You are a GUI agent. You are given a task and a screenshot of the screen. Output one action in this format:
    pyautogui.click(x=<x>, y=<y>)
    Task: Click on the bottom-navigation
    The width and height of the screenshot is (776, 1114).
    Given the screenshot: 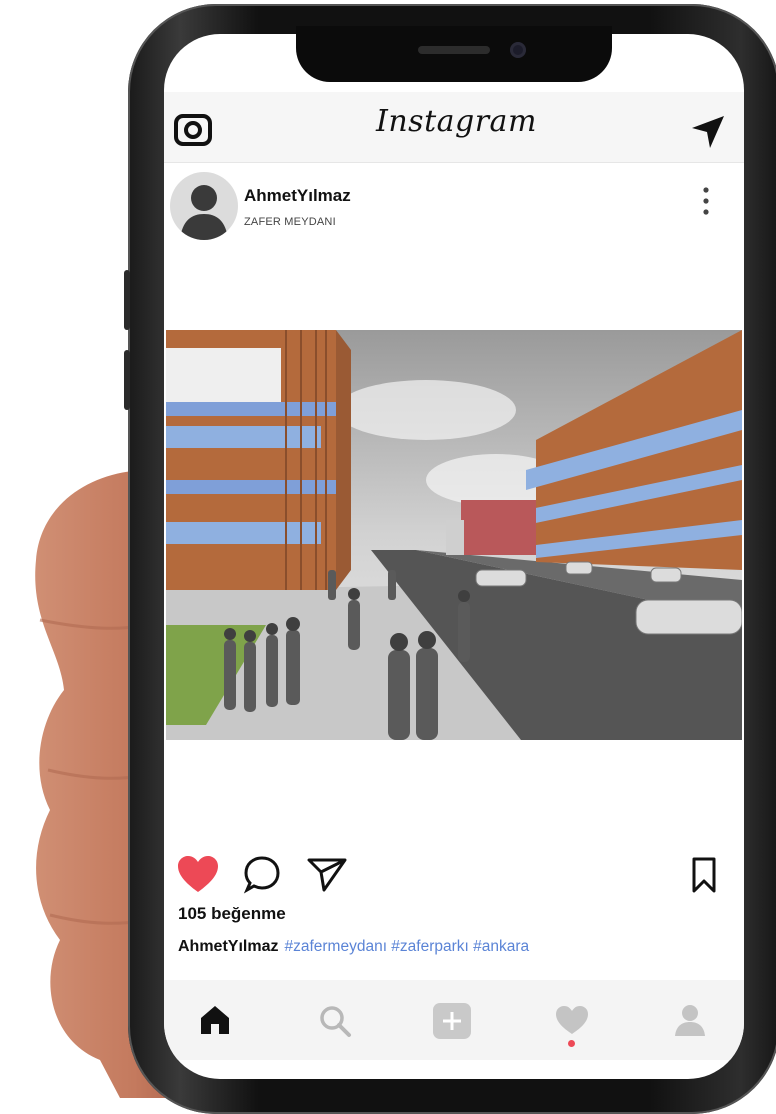 What is the action you would take?
    pyautogui.click(x=454, y=1020)
    